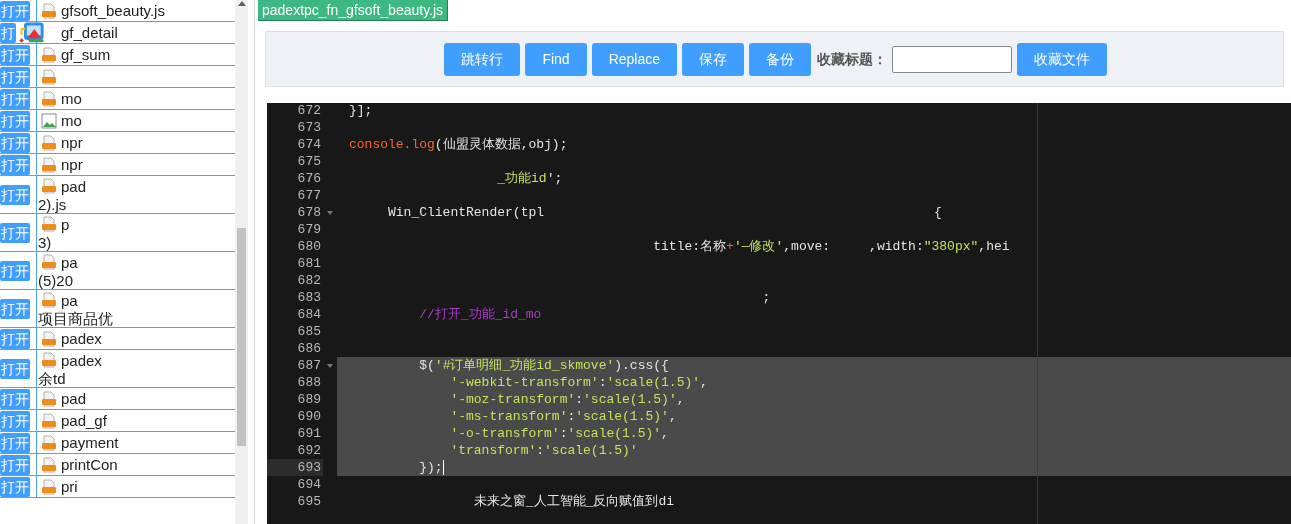 Image resolution: width=1291 pixels, height=524 pixels. I want to click on line-number: 684, so click(309, 314).